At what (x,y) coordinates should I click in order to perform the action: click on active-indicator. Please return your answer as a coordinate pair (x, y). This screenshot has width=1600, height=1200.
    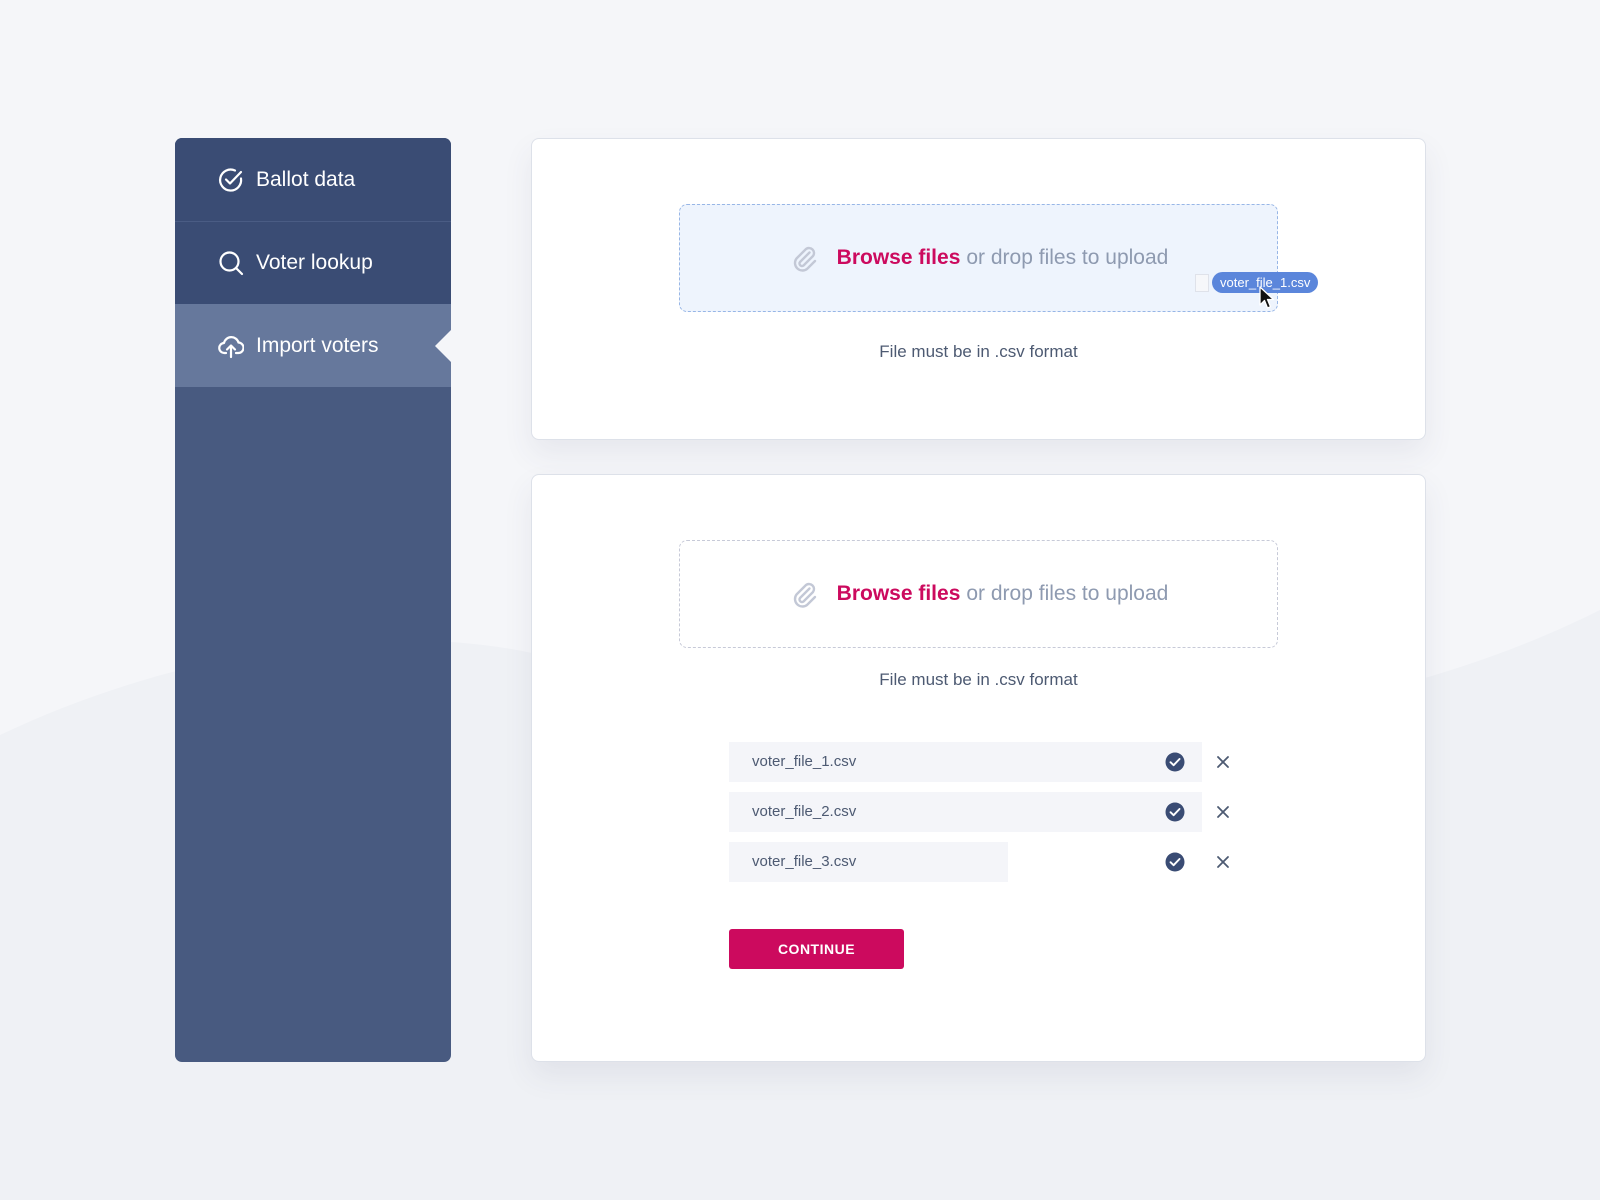
    Looking at the image, I should click on (443, 345).